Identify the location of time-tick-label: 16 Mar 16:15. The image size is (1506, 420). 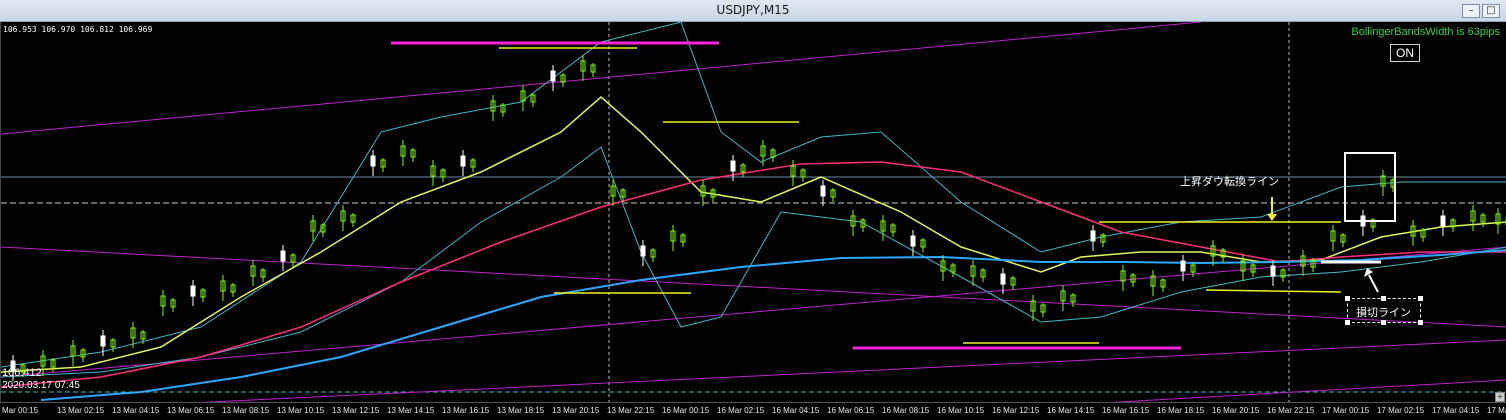
(1126, 410).